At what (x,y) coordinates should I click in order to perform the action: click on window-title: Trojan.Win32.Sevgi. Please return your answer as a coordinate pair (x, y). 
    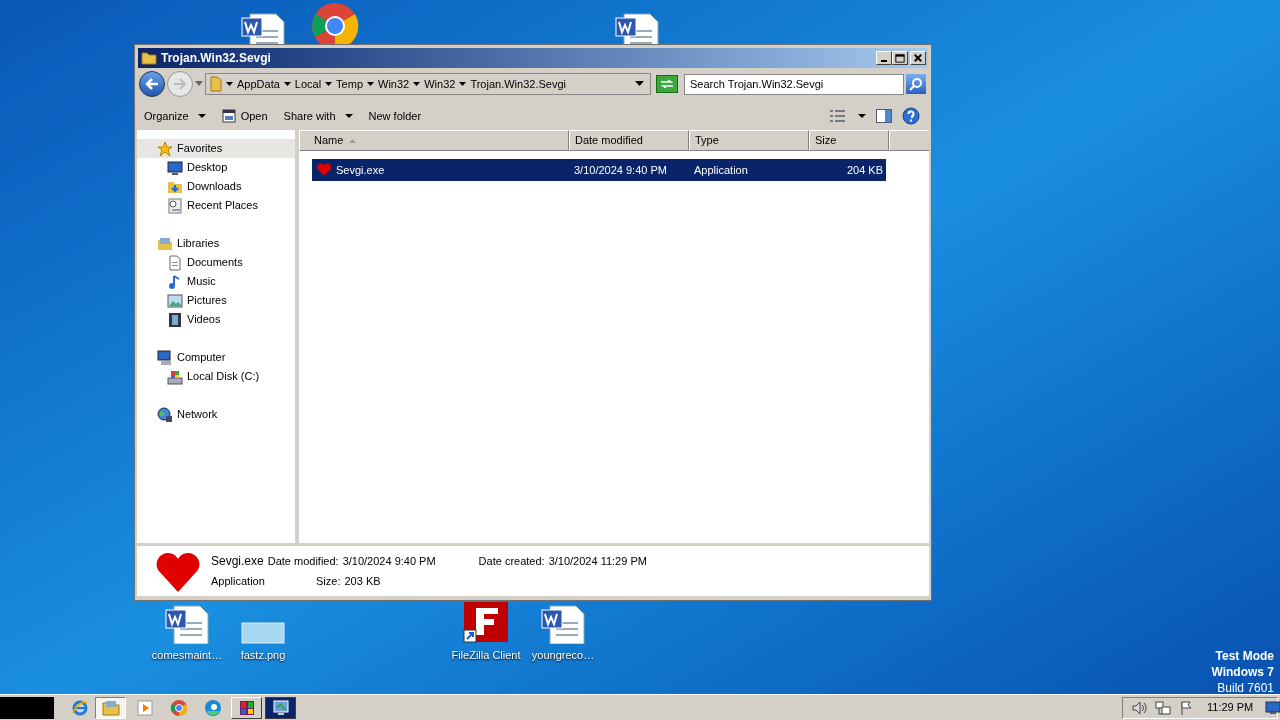
    Looking at the image, I should click on (216, 58).